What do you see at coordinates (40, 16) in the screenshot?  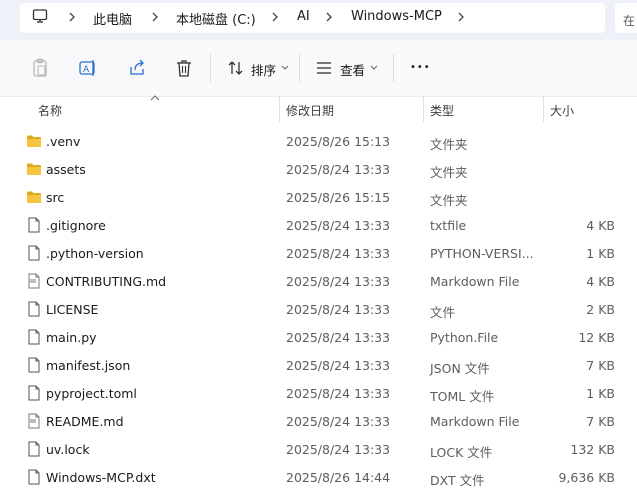 I see `monitor-icon` at bounding box center [40, 16].